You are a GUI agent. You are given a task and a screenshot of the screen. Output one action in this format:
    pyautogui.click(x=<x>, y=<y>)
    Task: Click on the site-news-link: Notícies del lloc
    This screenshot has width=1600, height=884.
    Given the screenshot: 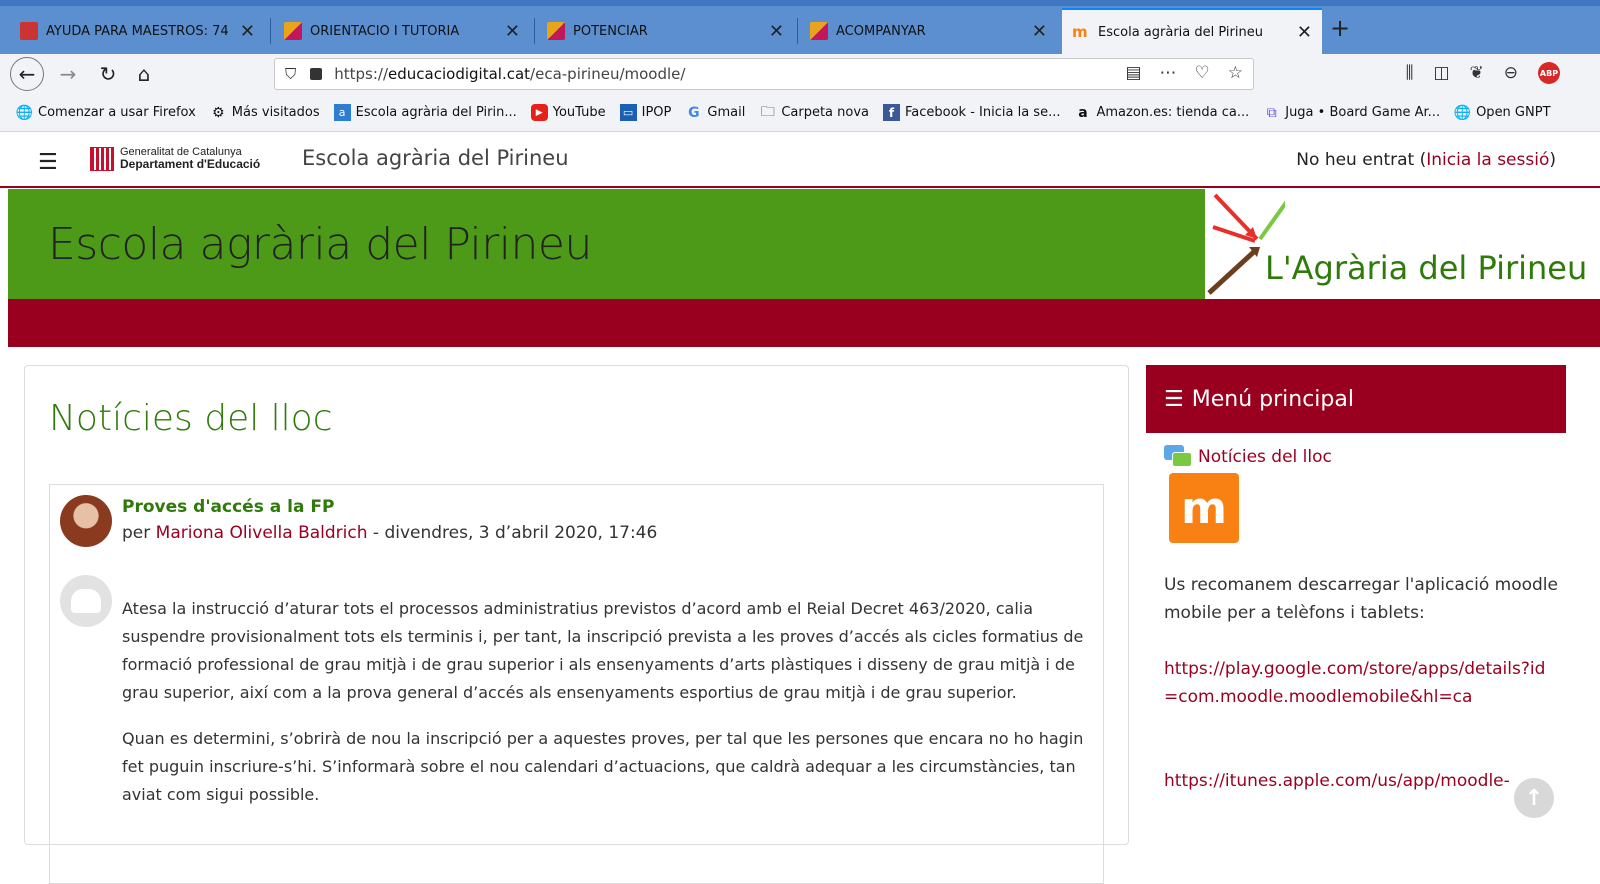 What is the action you would take?
    pyautogui.click(x=1248, y=457)
    